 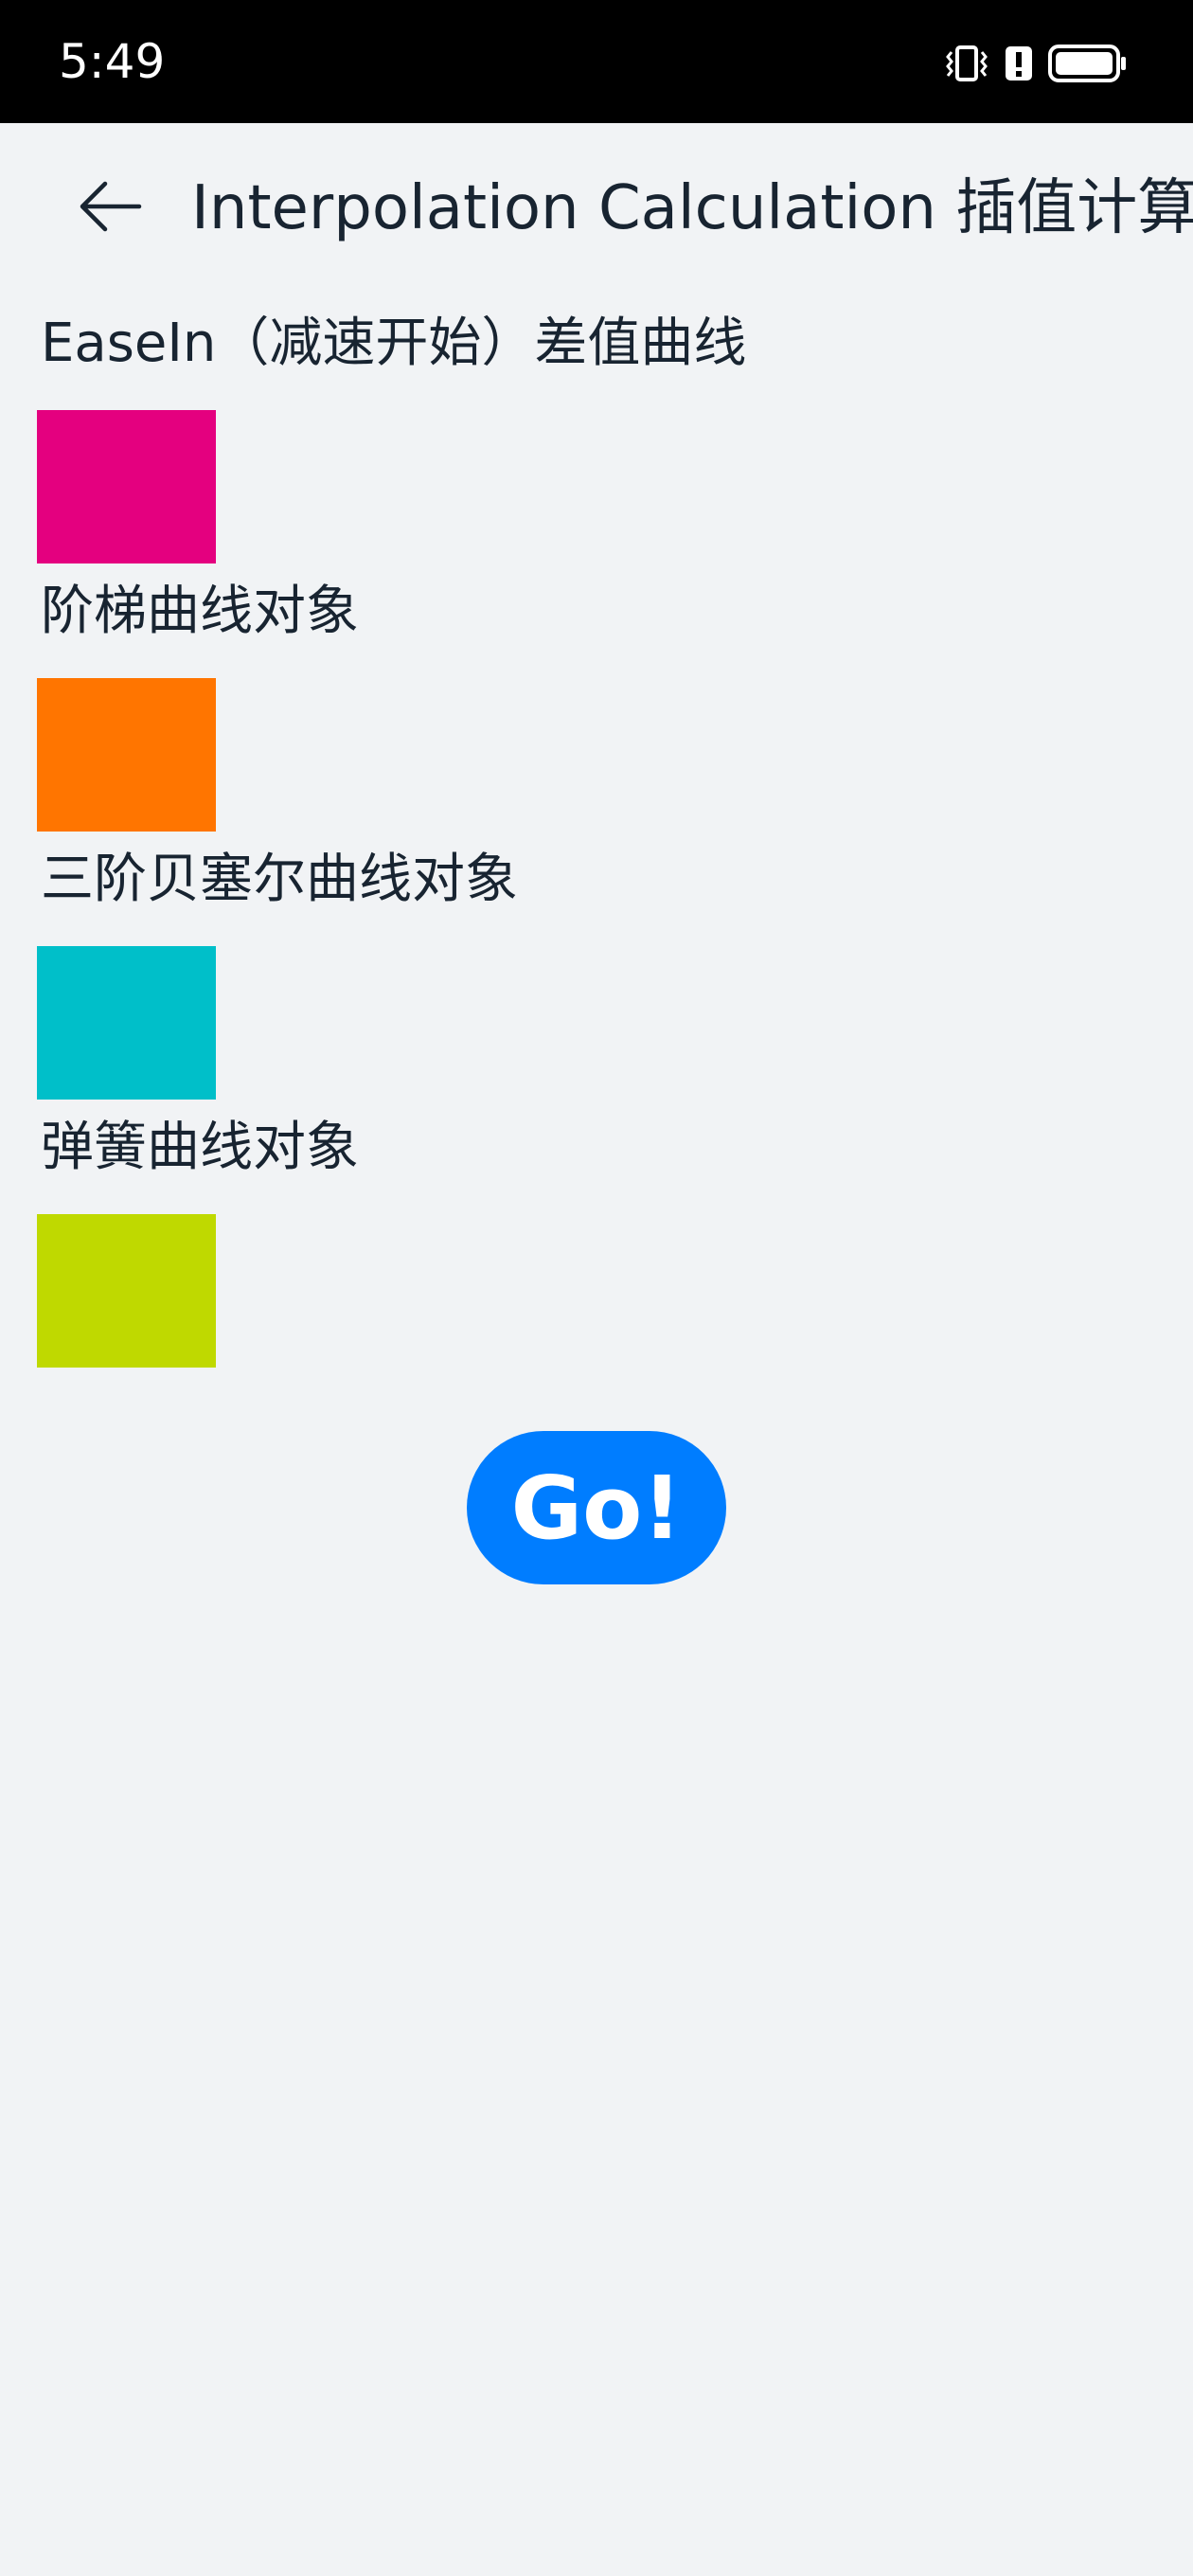 I want to click on demo-box-steps, so click(x=126, y=755).